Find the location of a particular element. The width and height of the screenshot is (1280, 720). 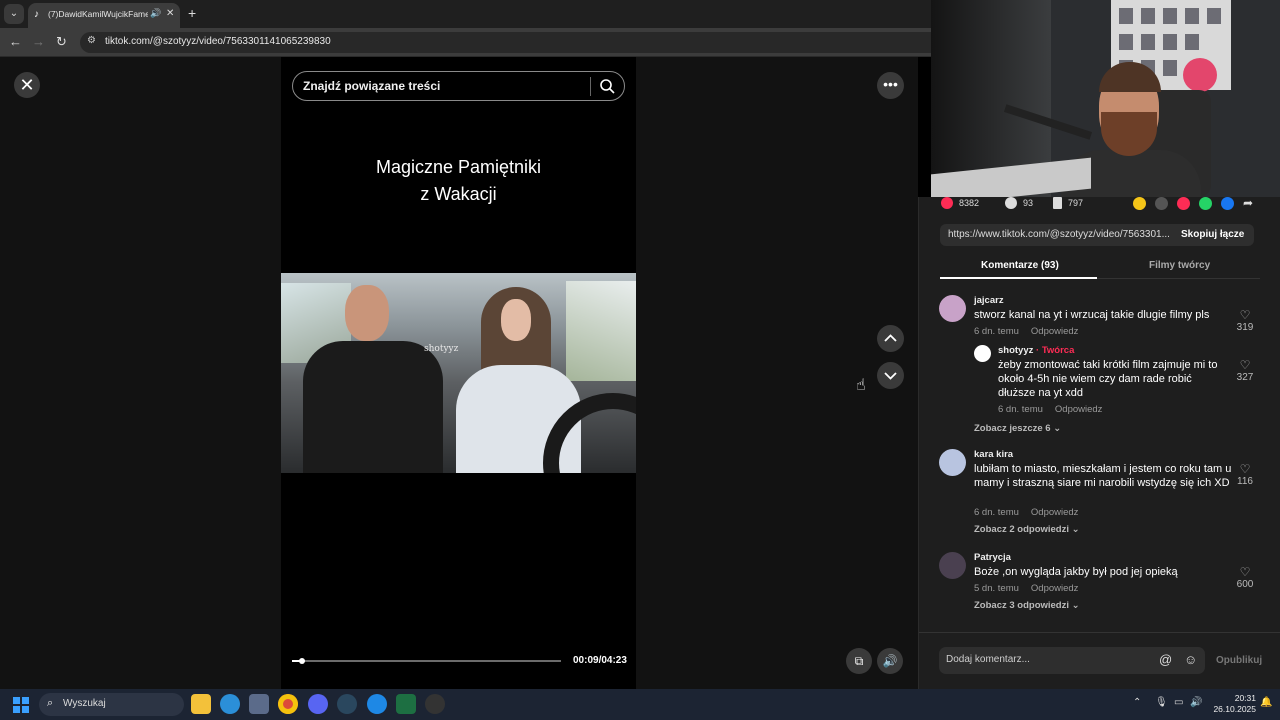

comment-username: kara kira is located at coordinates (993, 454).